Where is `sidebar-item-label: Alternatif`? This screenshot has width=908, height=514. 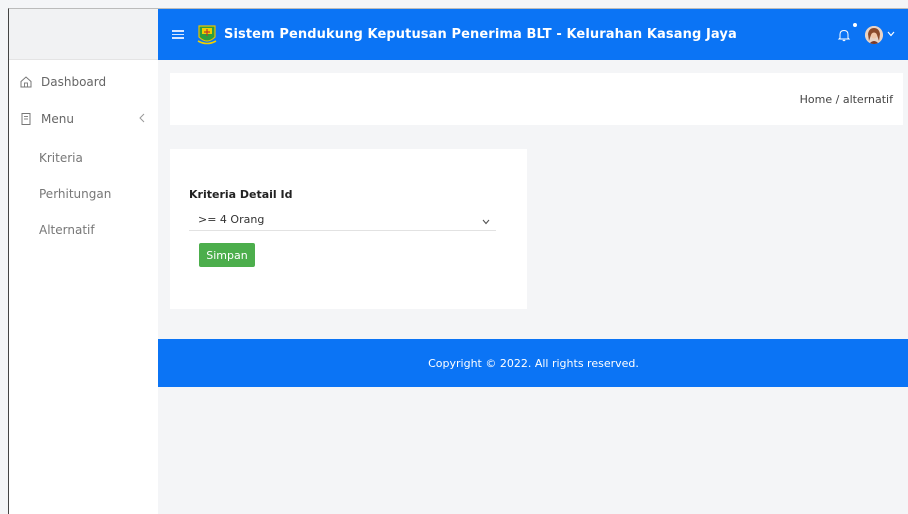
sidebar-item-label: Alternatif is located at coordinates (67, 230).